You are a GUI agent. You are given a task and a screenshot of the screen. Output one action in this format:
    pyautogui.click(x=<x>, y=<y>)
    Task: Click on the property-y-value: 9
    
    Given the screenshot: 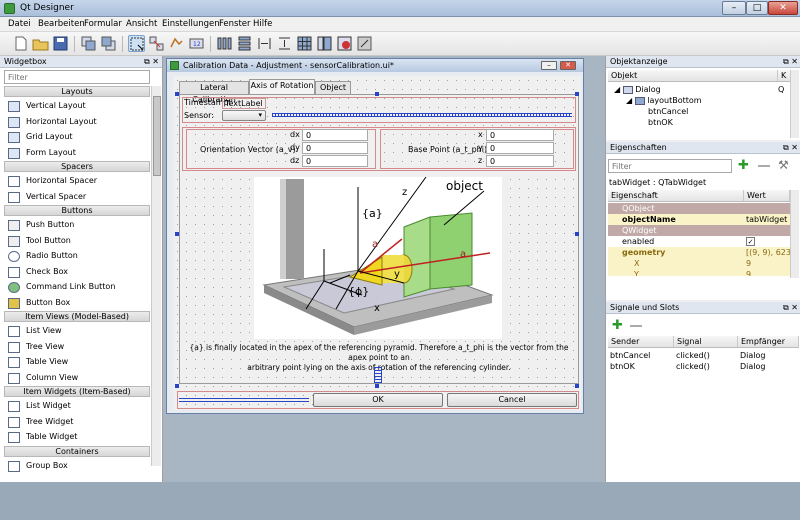 What is the action you would take?
    pyautogui.click(x=767, y=272)
    